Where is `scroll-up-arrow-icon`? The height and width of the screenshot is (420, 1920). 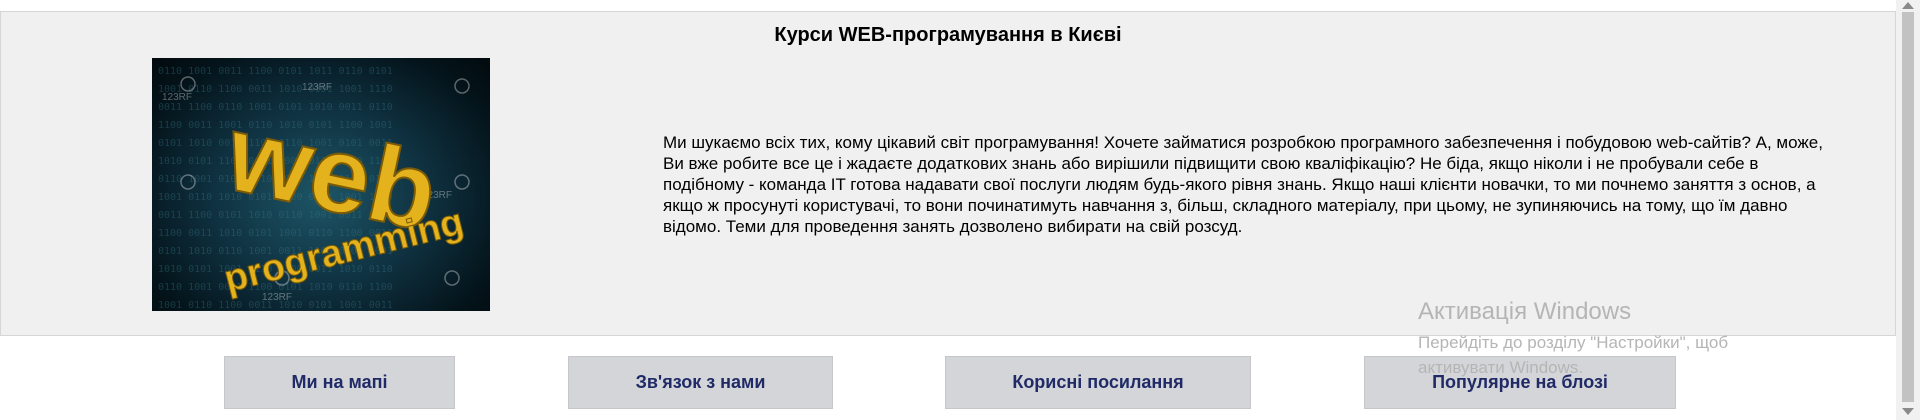 scroll-up-arrow-icon is located at coordinates (1908, 5).